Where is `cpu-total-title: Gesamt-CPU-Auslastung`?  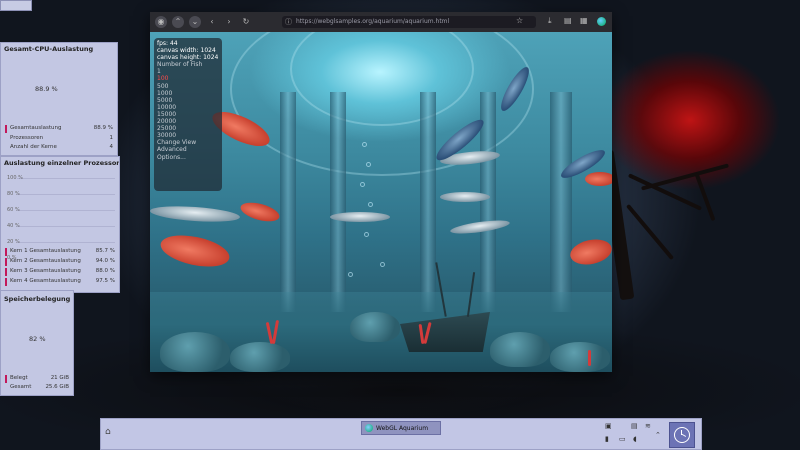 cpu-total-title: Gesamt-CPU-Auslastung is located at coordinates (49, 49).